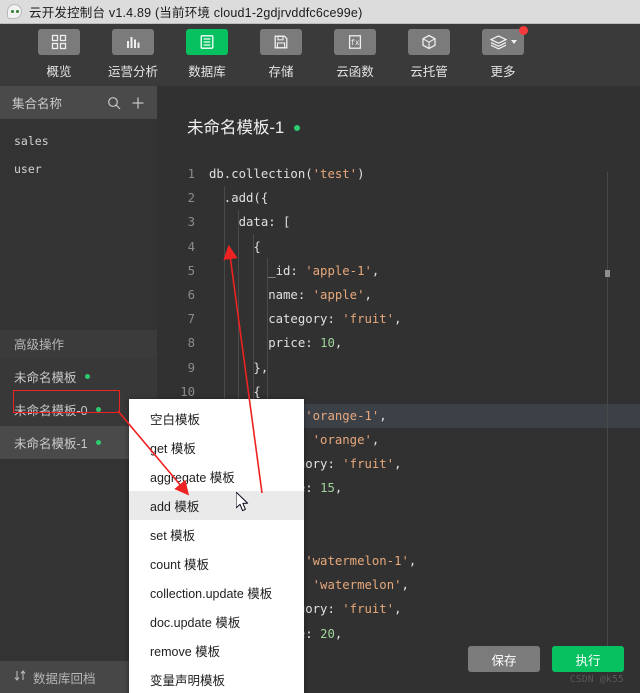 This screenshot has height=693, width=640. Describe the element at coordinates (398, 198) in the screenshot. I see `code-line: 2 .add({` at that location.